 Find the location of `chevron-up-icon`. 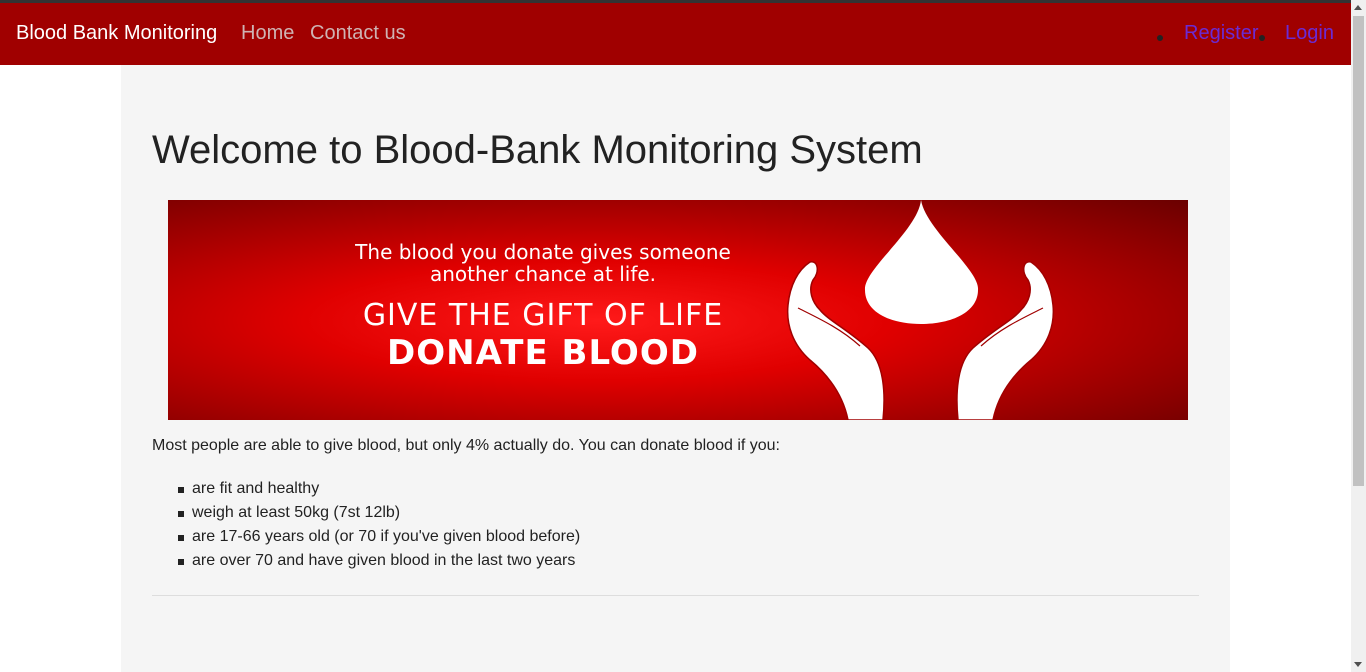

chevron-up-icon is located at coordinates (1358, 7).